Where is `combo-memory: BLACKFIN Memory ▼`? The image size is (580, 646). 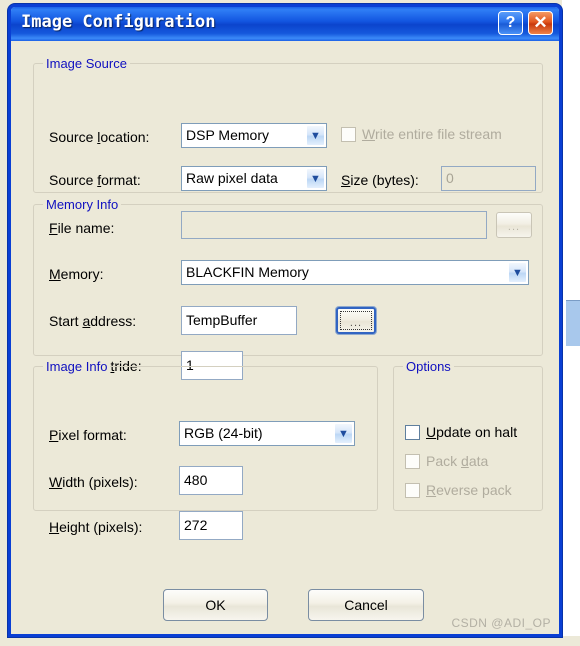 combo-memory: BLACKFIN Memory ▼ is located at coordinates (355, 272).